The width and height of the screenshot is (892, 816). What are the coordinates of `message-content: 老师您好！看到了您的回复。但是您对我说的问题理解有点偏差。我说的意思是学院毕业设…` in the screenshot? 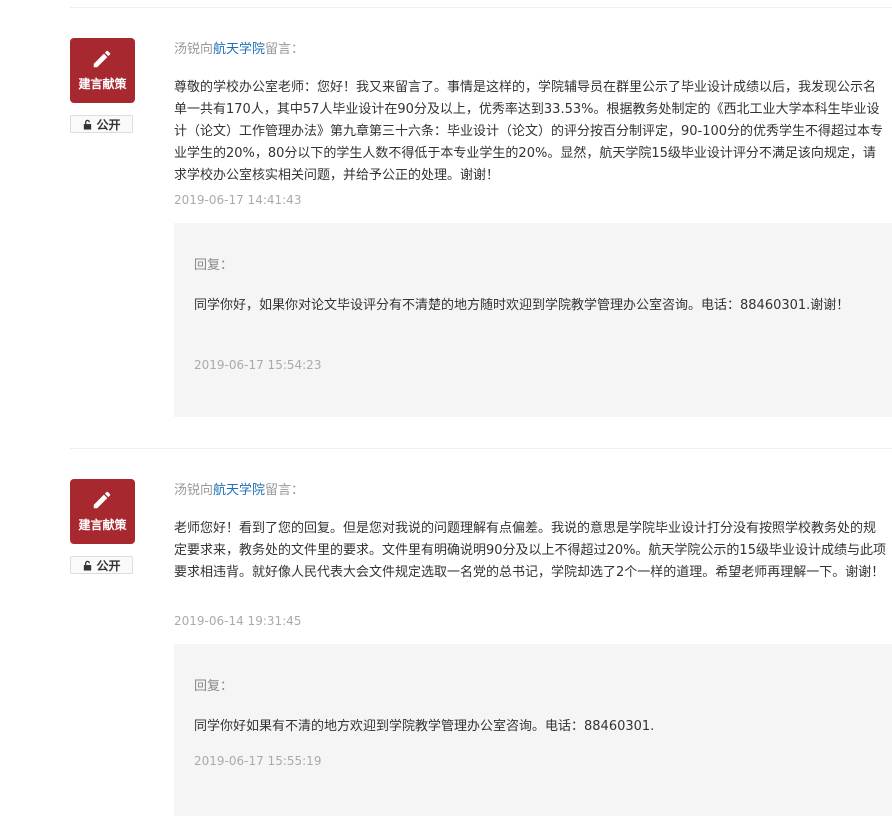 It's located at (530, 550).